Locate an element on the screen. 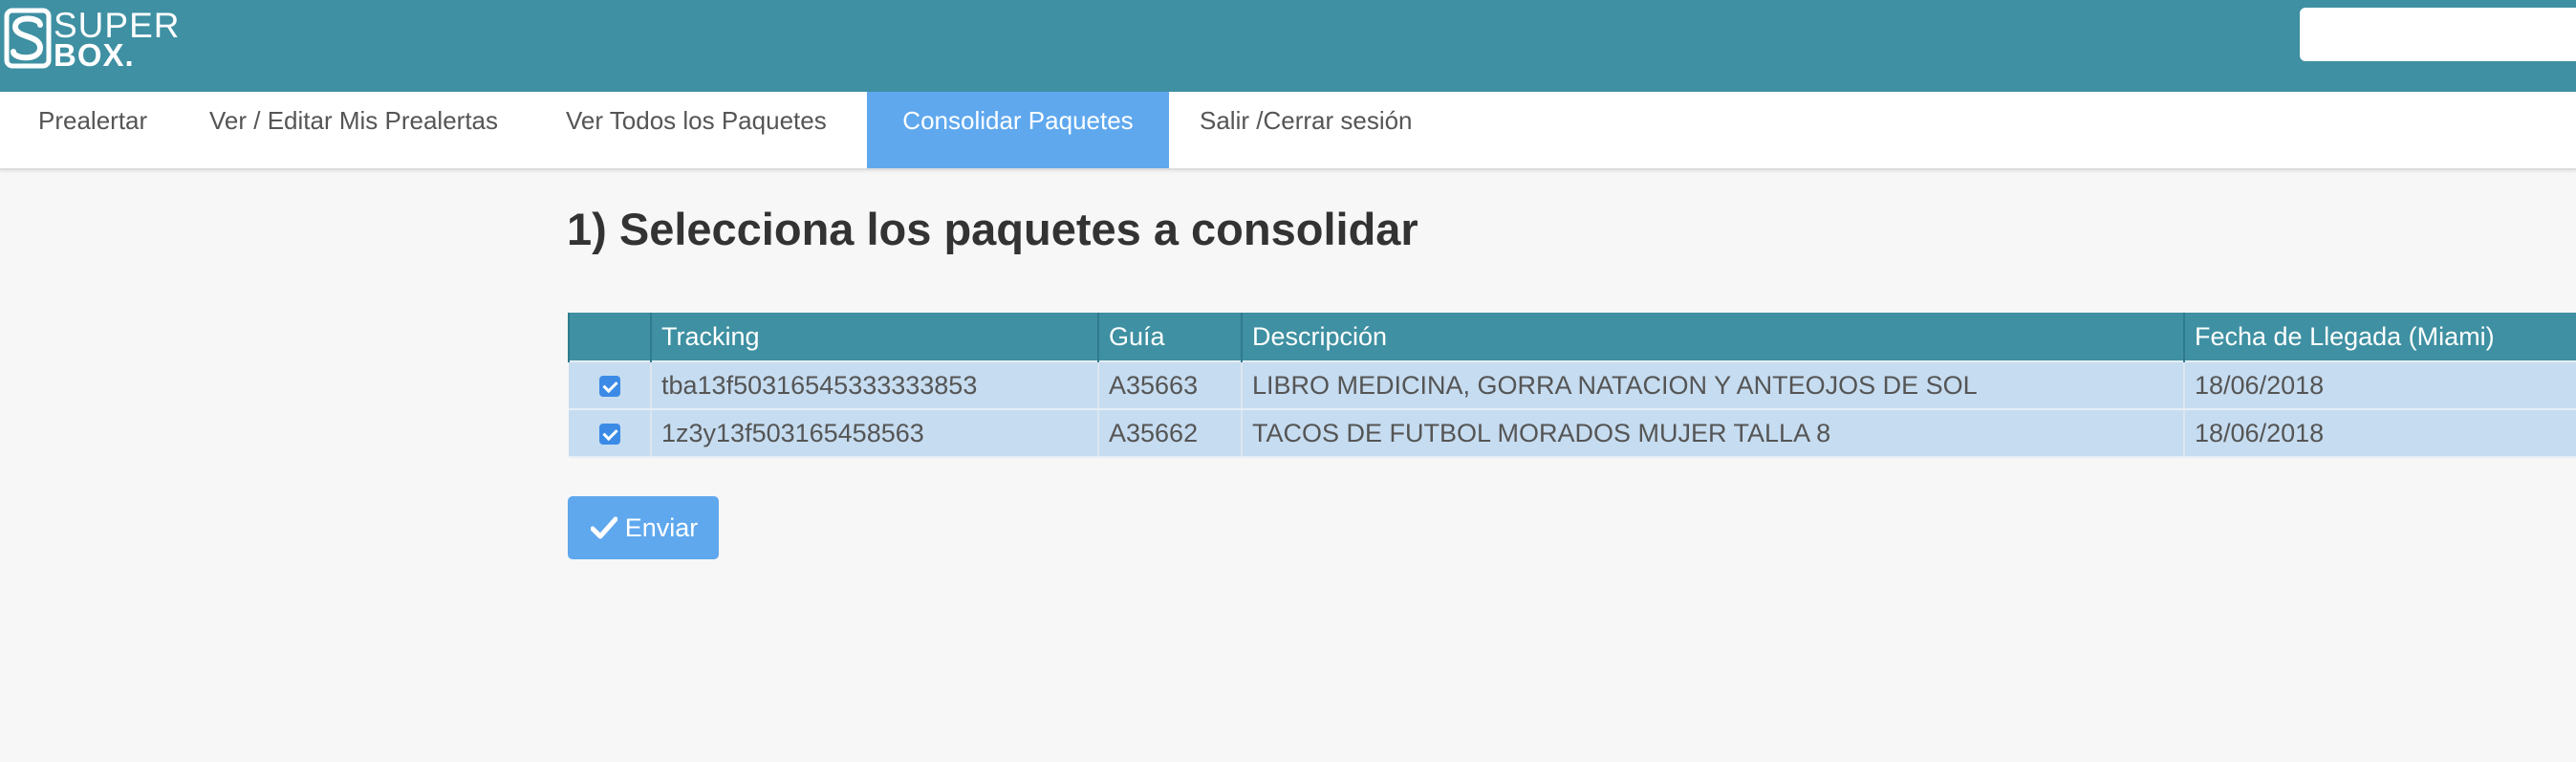  nav-ver-todos-paquetes: Ver Todos los Paquetes is located at coordinates (696, 130).